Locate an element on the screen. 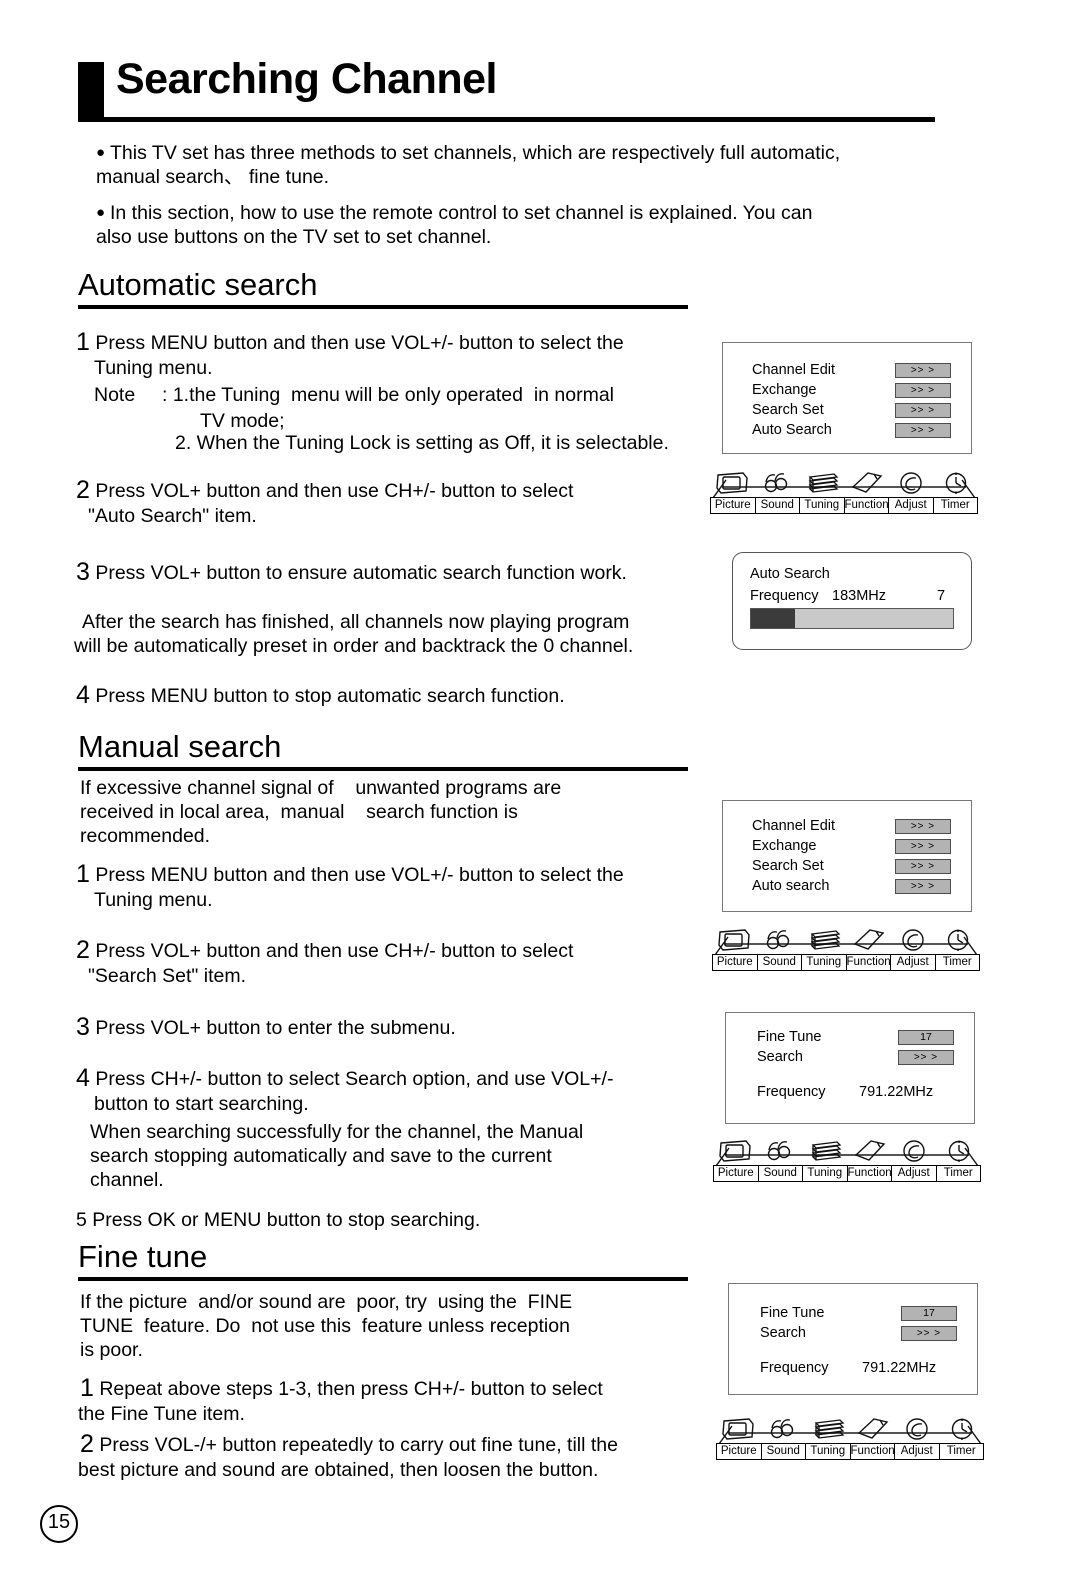 This screenshot has height=1584, width=1080. step-number: 3 is located at coordinates (83, 572).